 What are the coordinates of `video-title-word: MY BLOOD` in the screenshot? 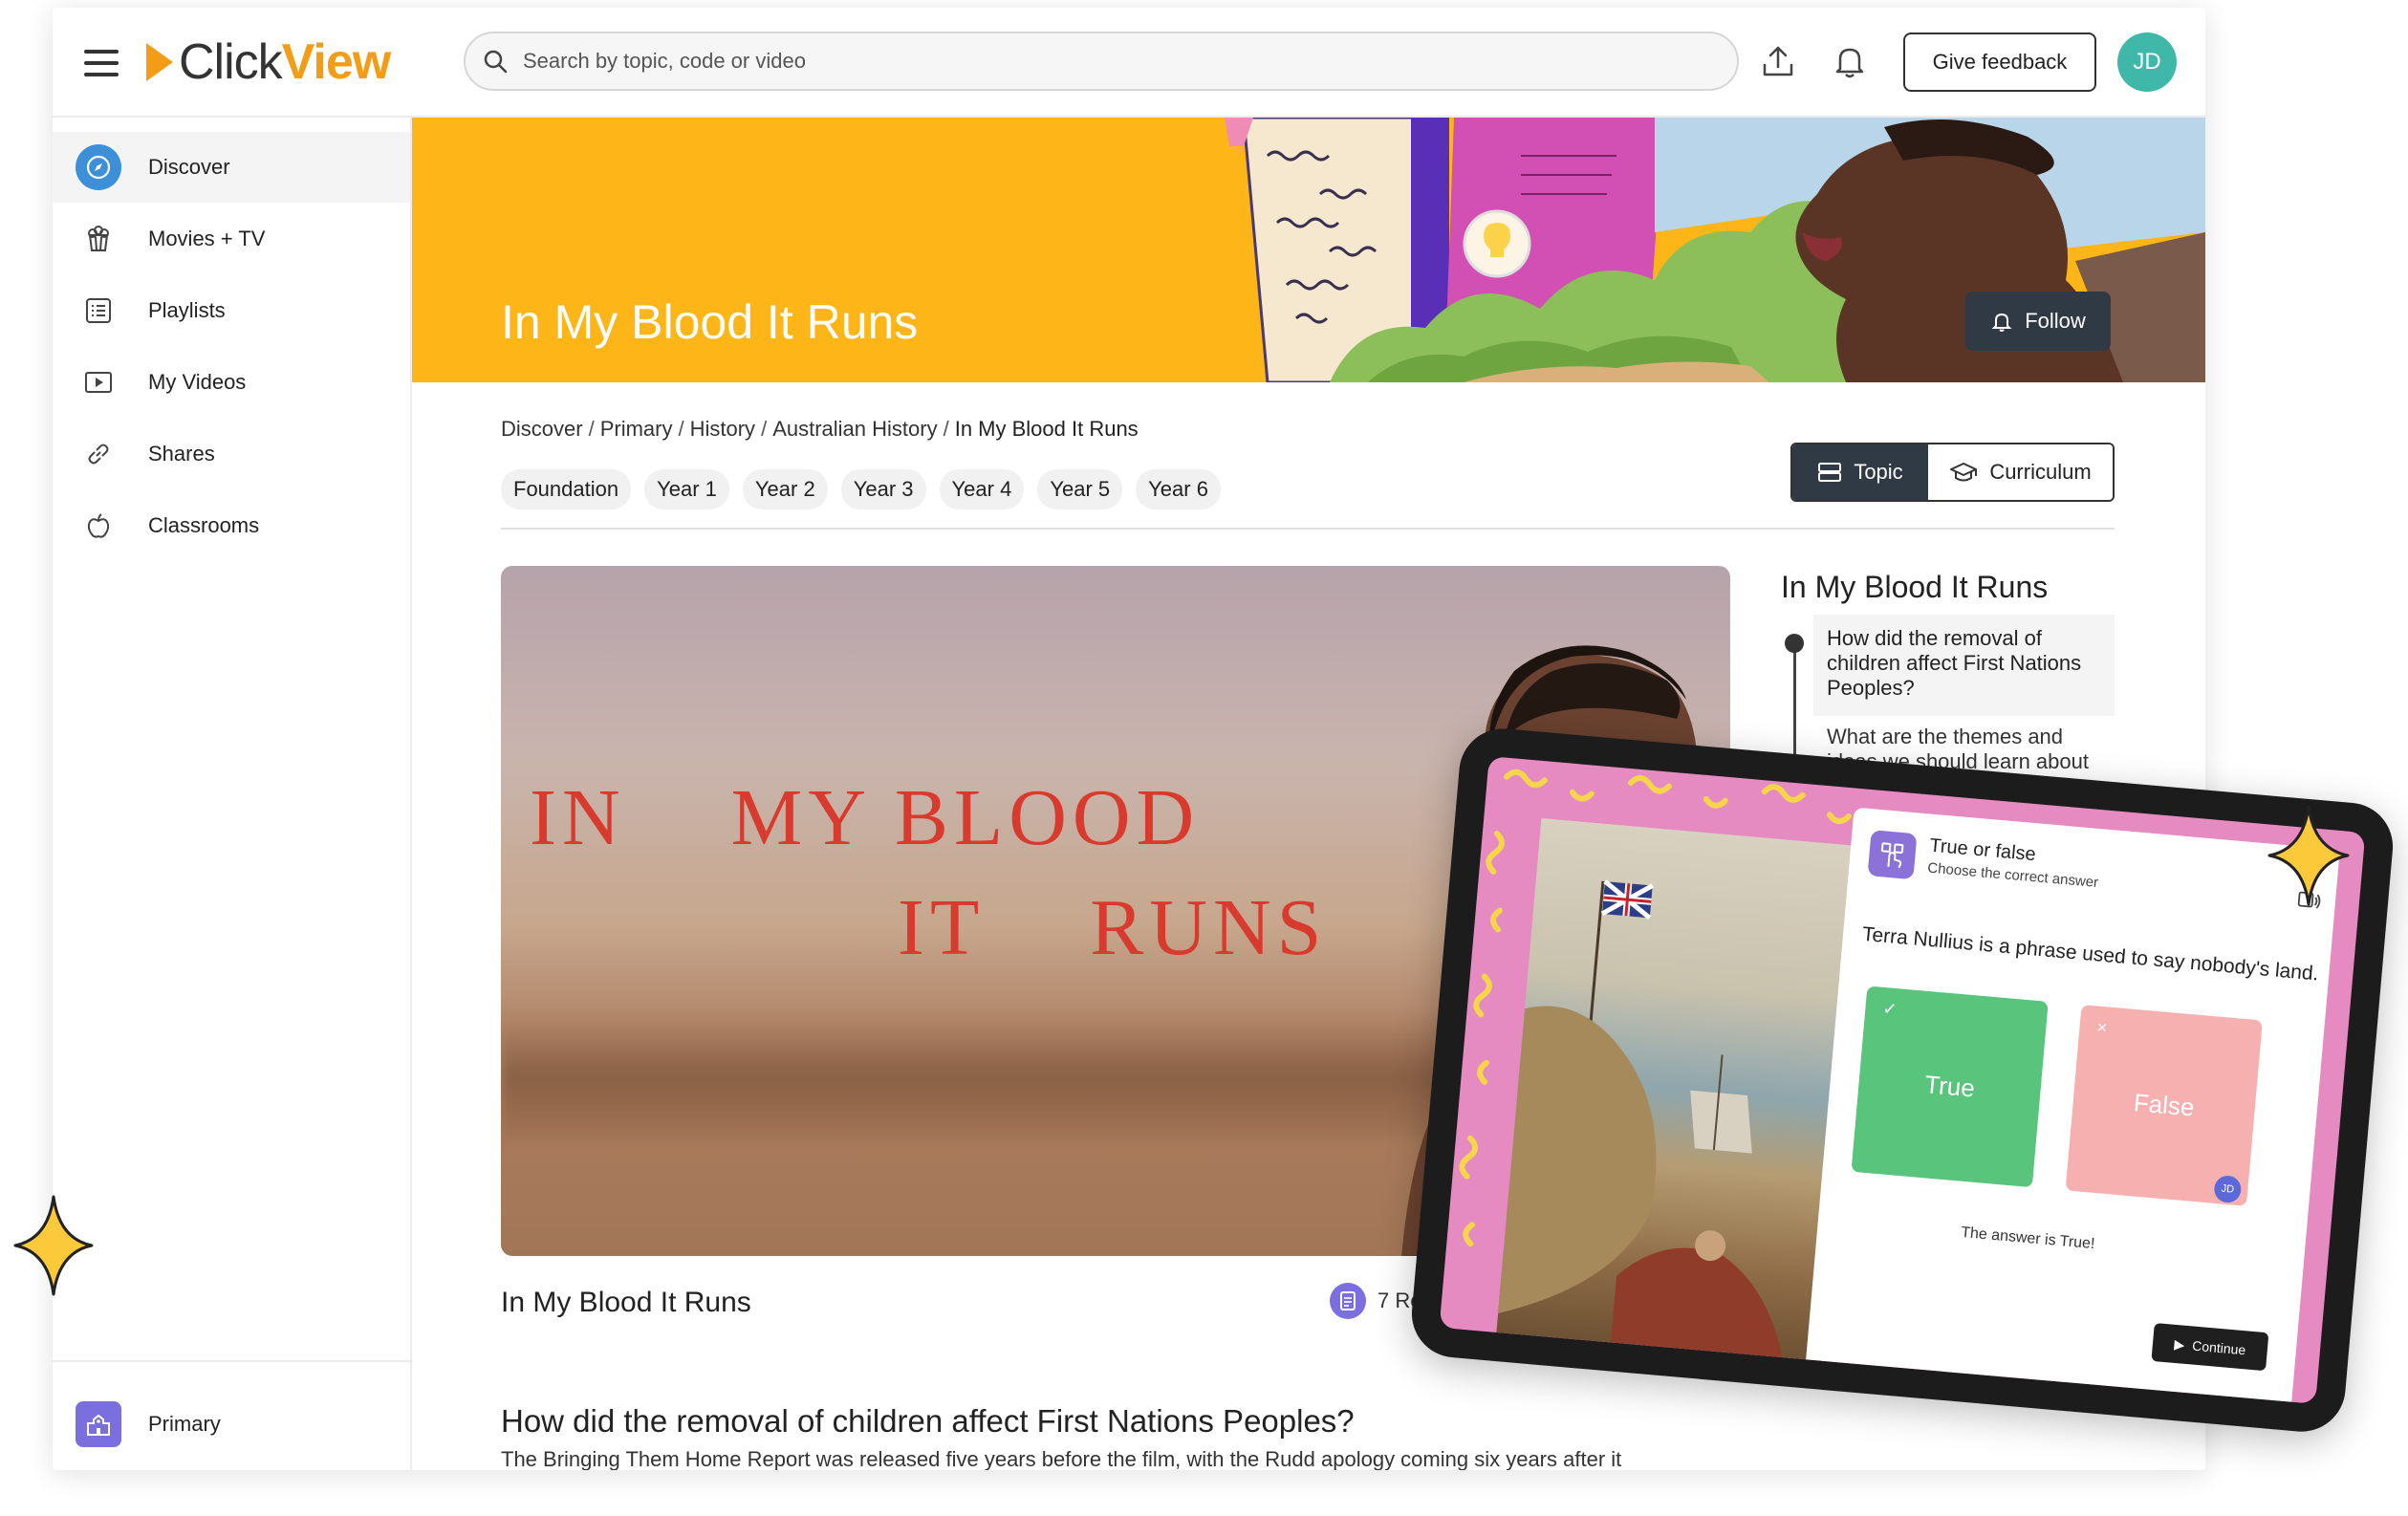 It's located at (965, 817).